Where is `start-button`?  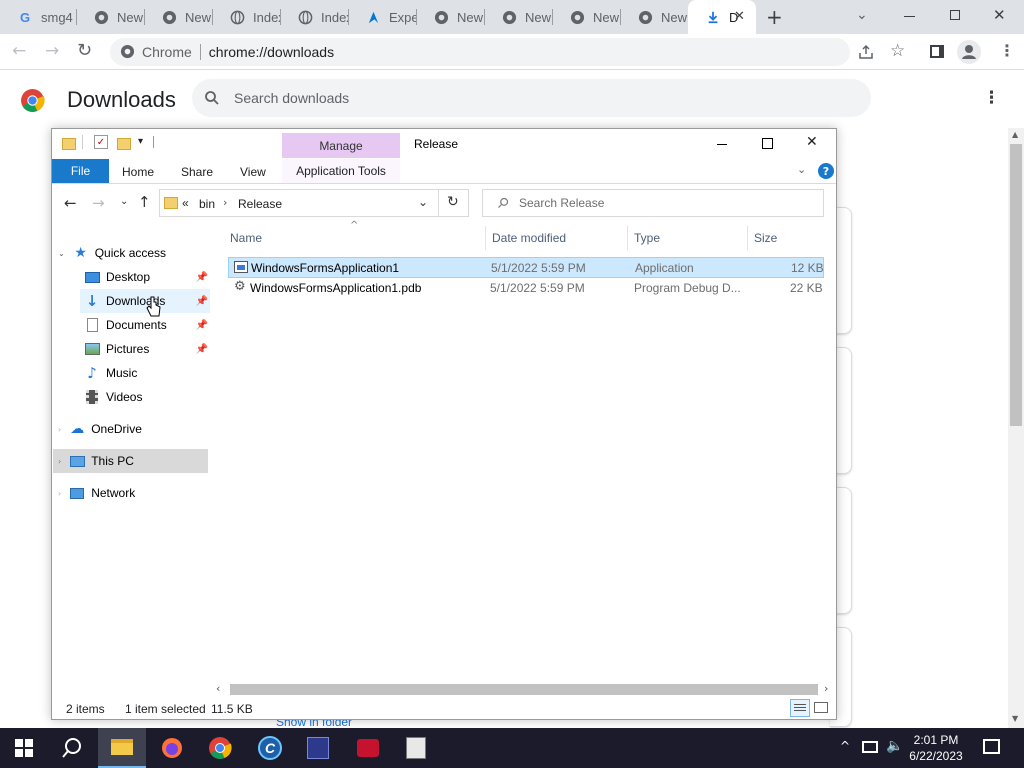 start-button is located at coordinates (24, 748).